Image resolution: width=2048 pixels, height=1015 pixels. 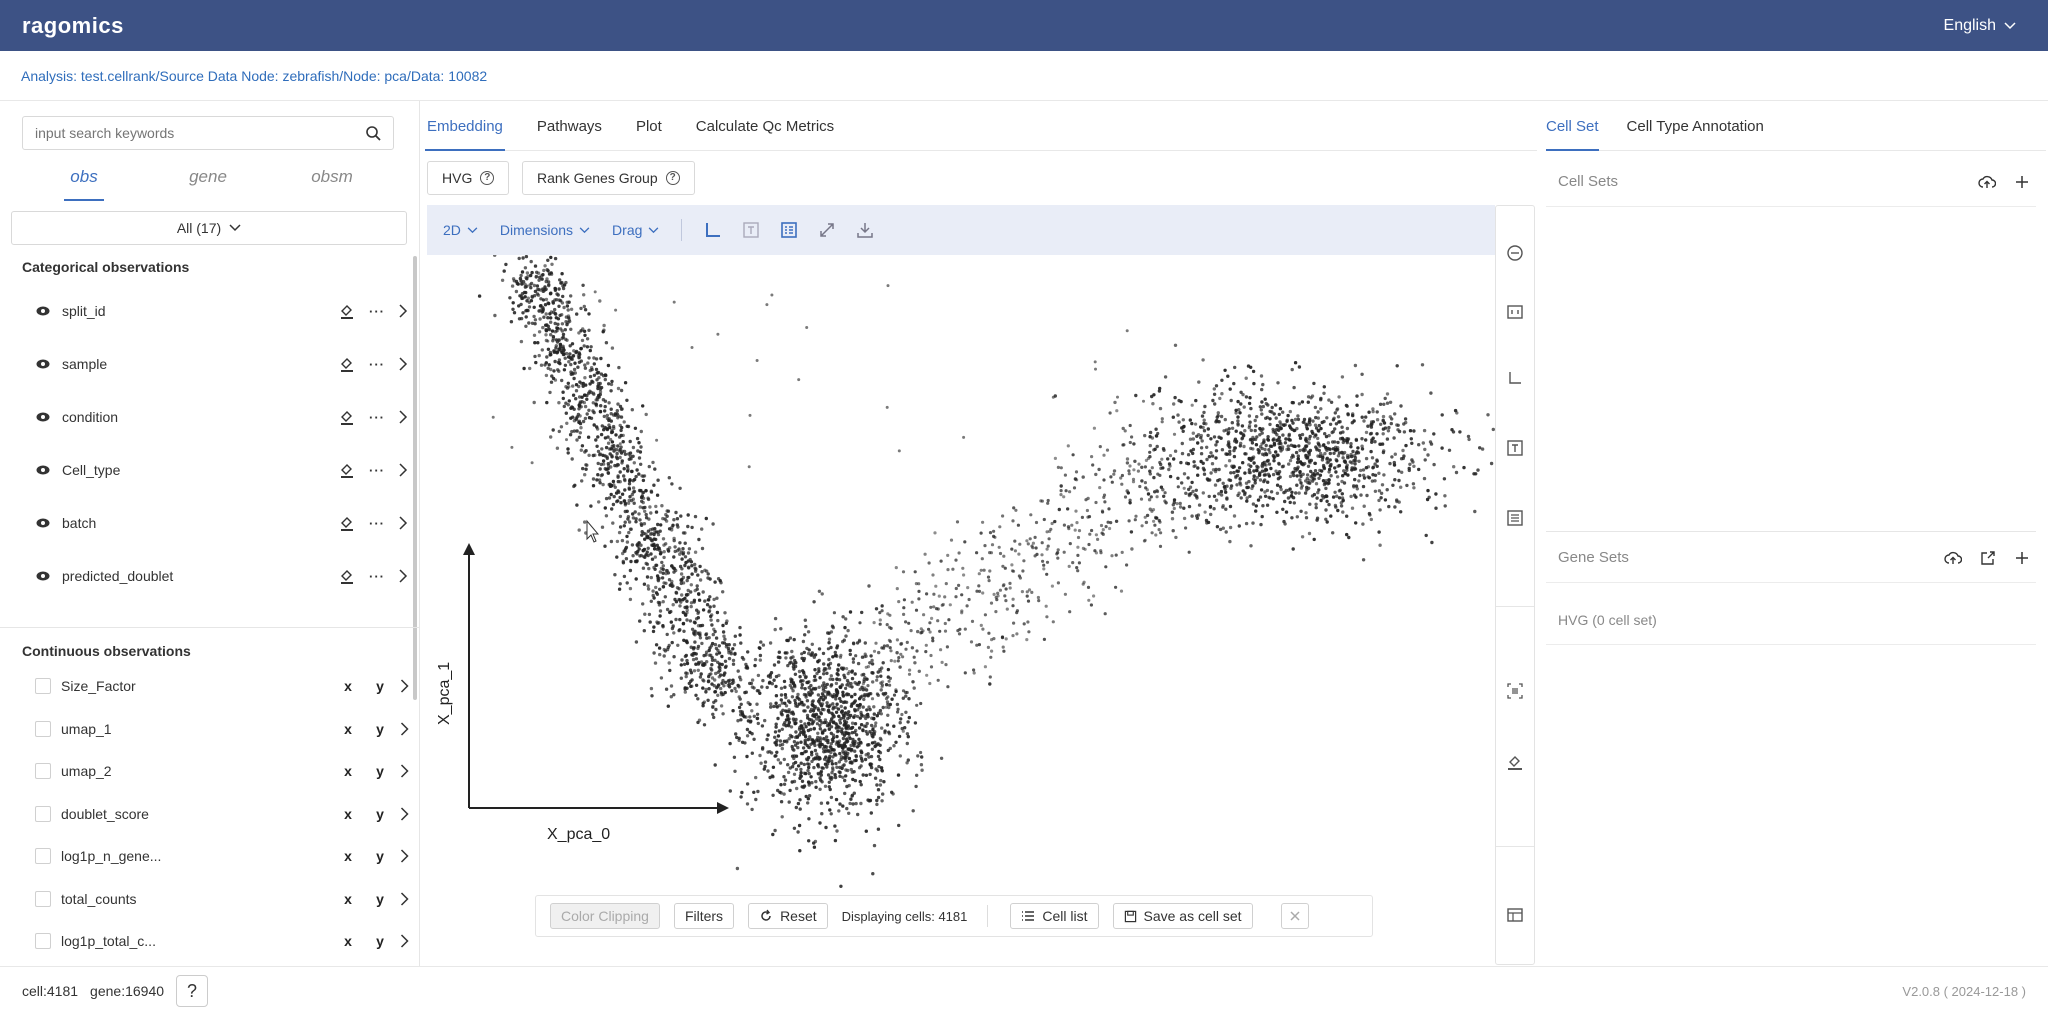 What do you see at coordinates (465, 126) in the screenshot?
I see `tab-embedding: Embedding` at bounding box center [465, 126].